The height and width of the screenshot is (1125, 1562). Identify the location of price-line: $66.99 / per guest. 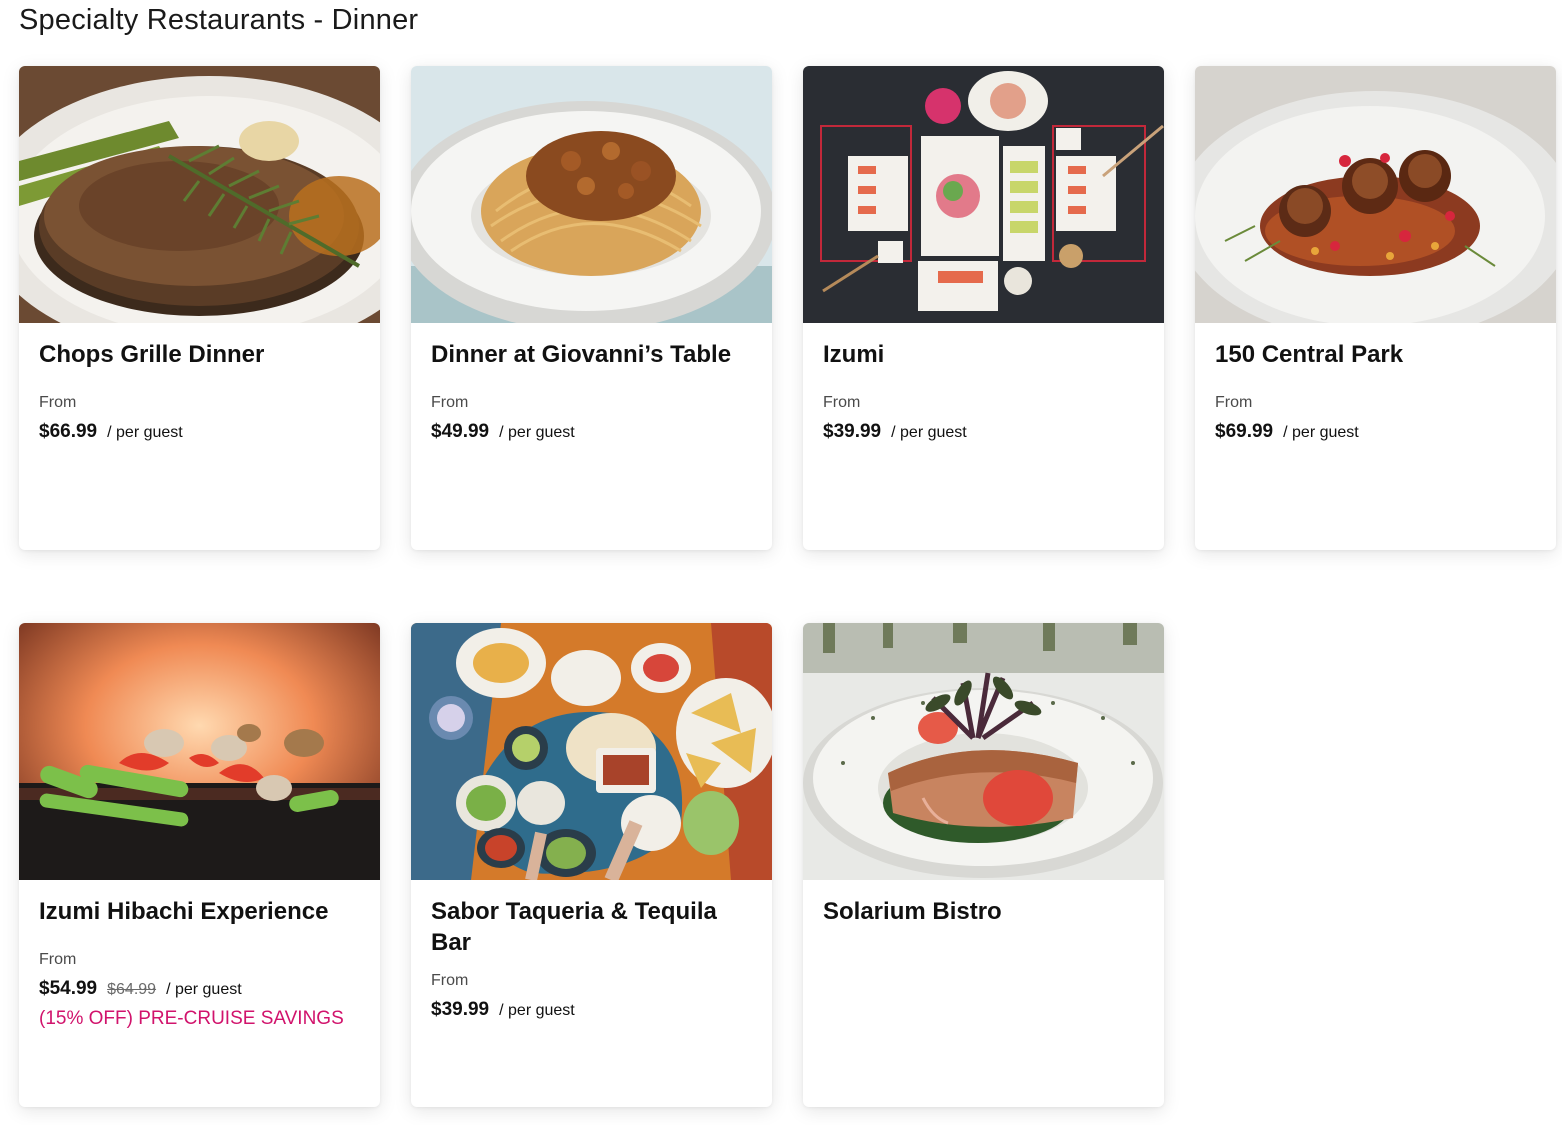
(199, 432).